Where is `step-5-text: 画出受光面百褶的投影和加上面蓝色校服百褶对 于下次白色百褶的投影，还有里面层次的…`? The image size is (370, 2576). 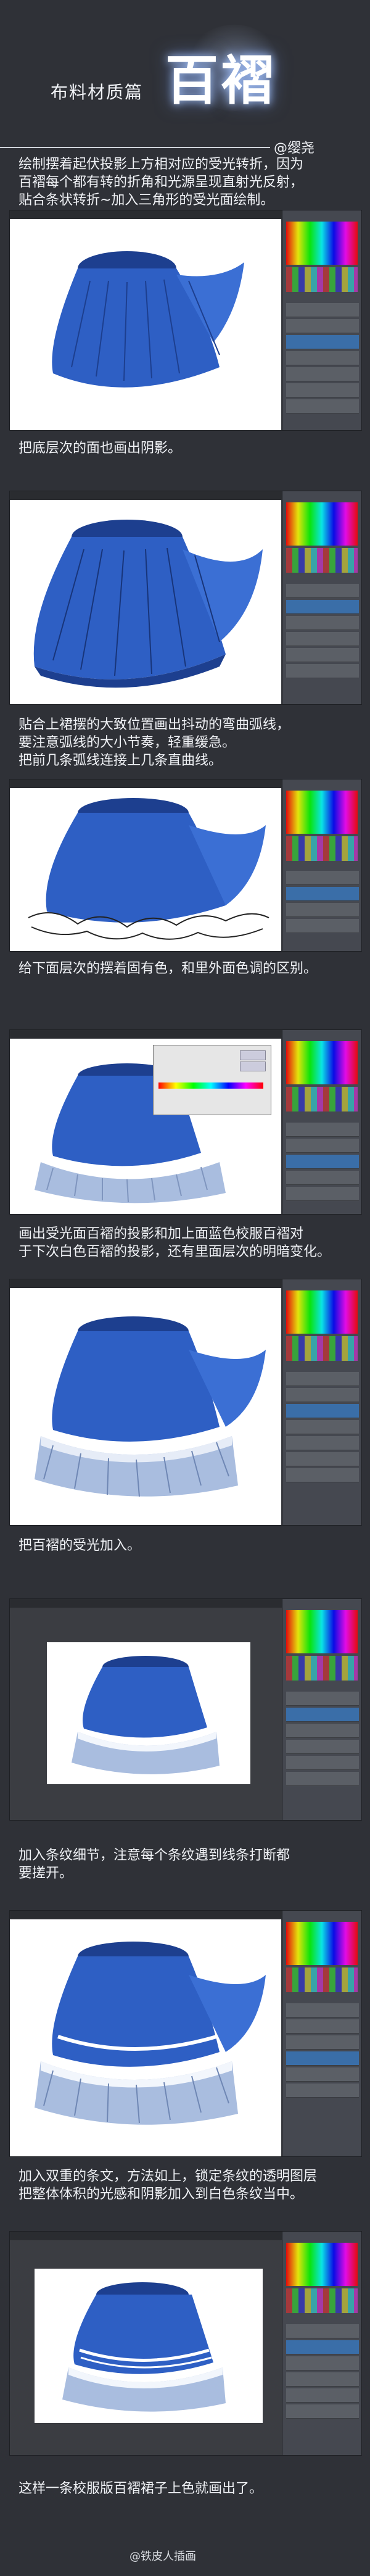
step-5-text: 画出受光面百褶的投影和加上面蓝色校服百褶对 于下次白色百褶的投影，还有里面层次的… is located at coordinates (174, 1243).